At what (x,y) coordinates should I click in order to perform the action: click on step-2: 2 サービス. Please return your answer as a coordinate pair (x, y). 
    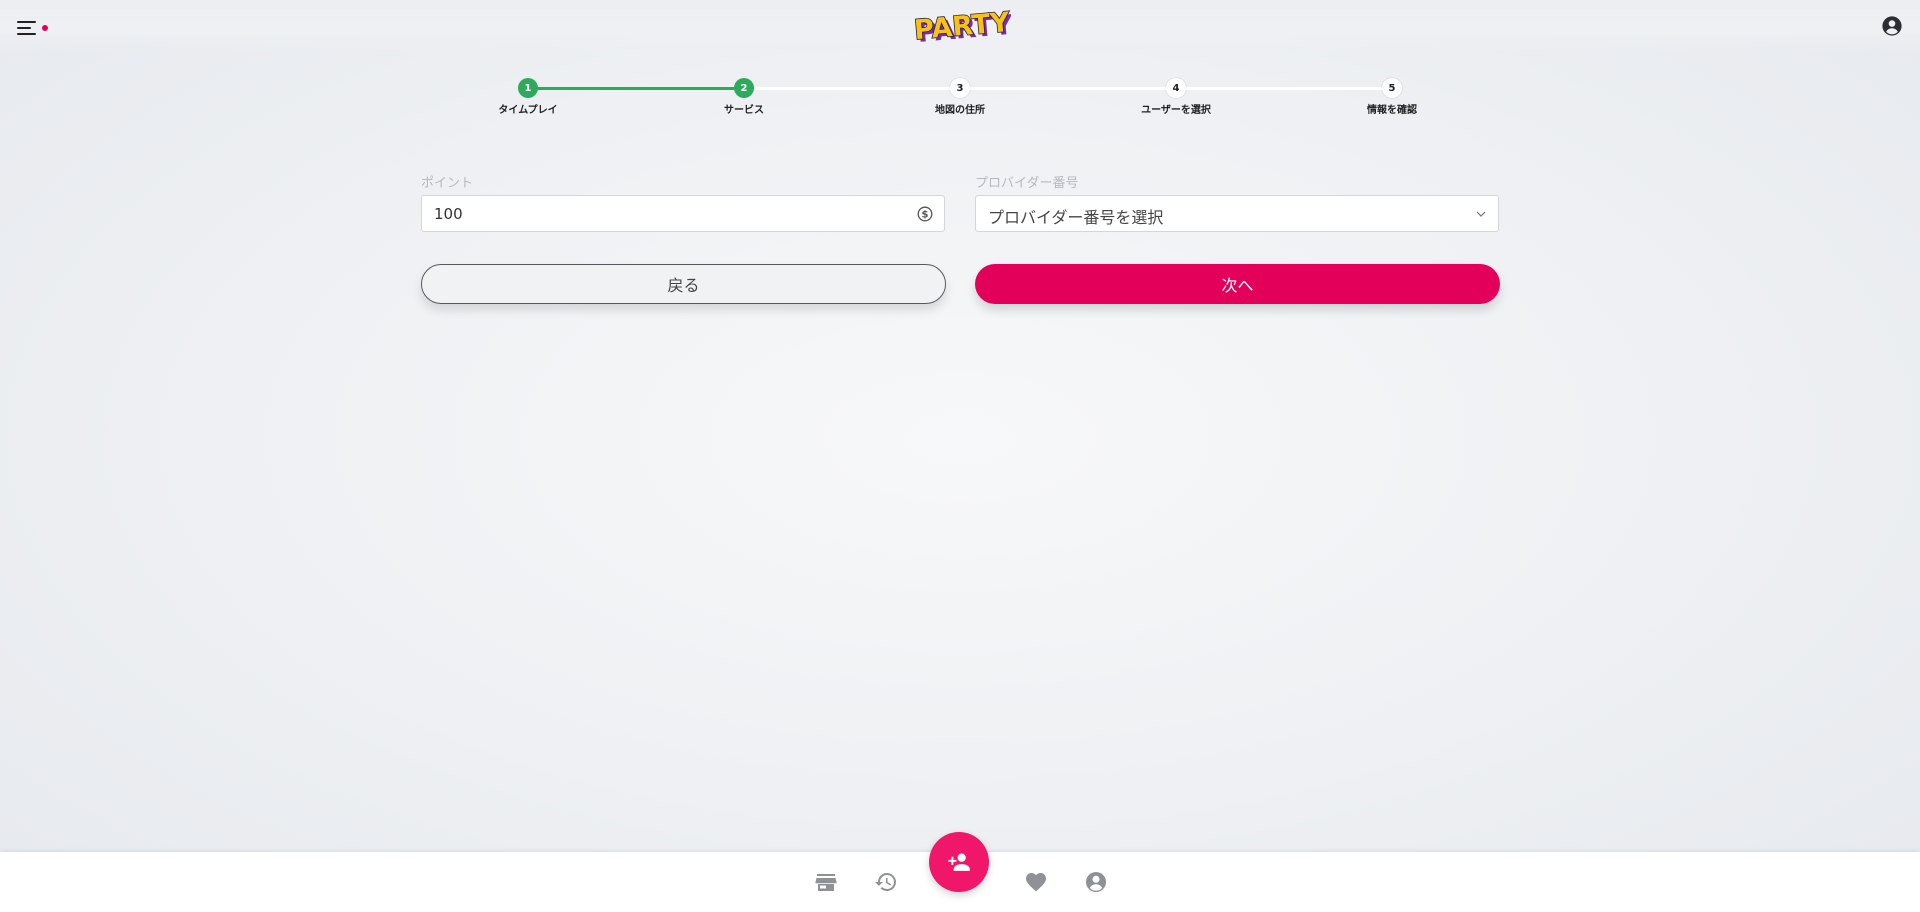
    Looking at the image, I should click on (744, 97).